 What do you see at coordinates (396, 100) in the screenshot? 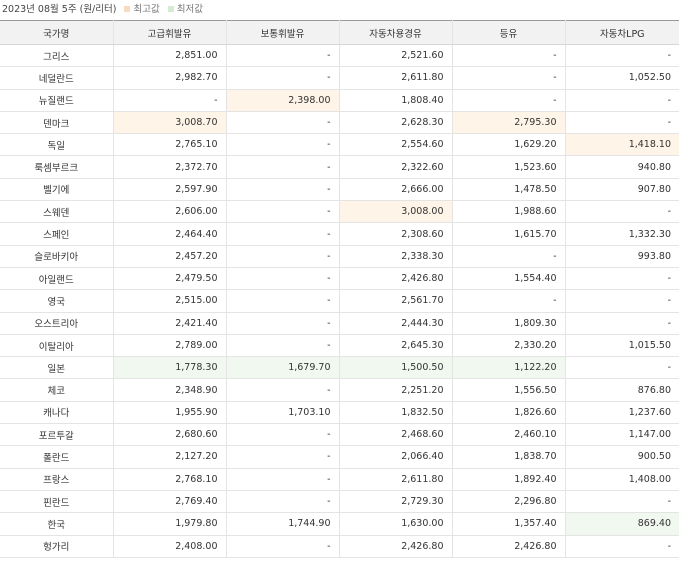
I see `cell-diesel: 1,808.40` at bounding box center [396, 100].